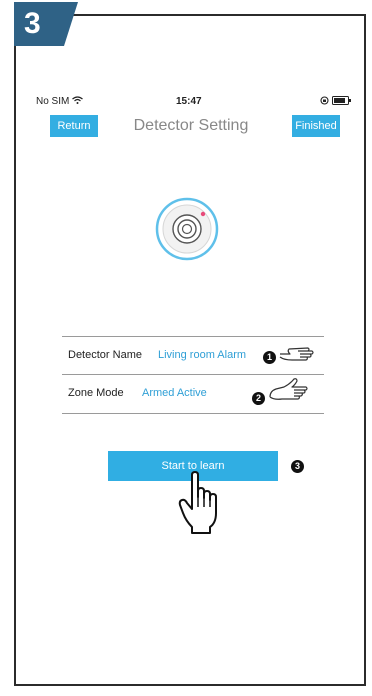  I want to click on step-badge: 3, so click(46, 24).